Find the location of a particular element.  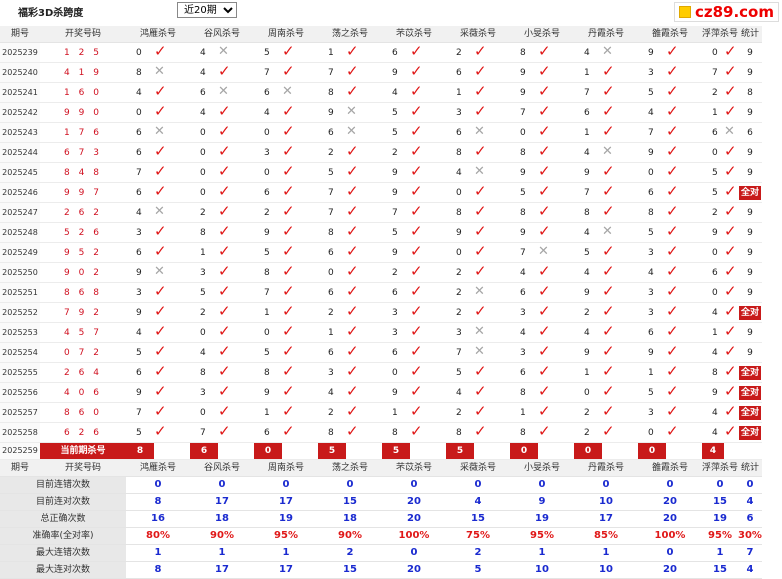

stats-value: 2 is located at coordinates (350, 553).